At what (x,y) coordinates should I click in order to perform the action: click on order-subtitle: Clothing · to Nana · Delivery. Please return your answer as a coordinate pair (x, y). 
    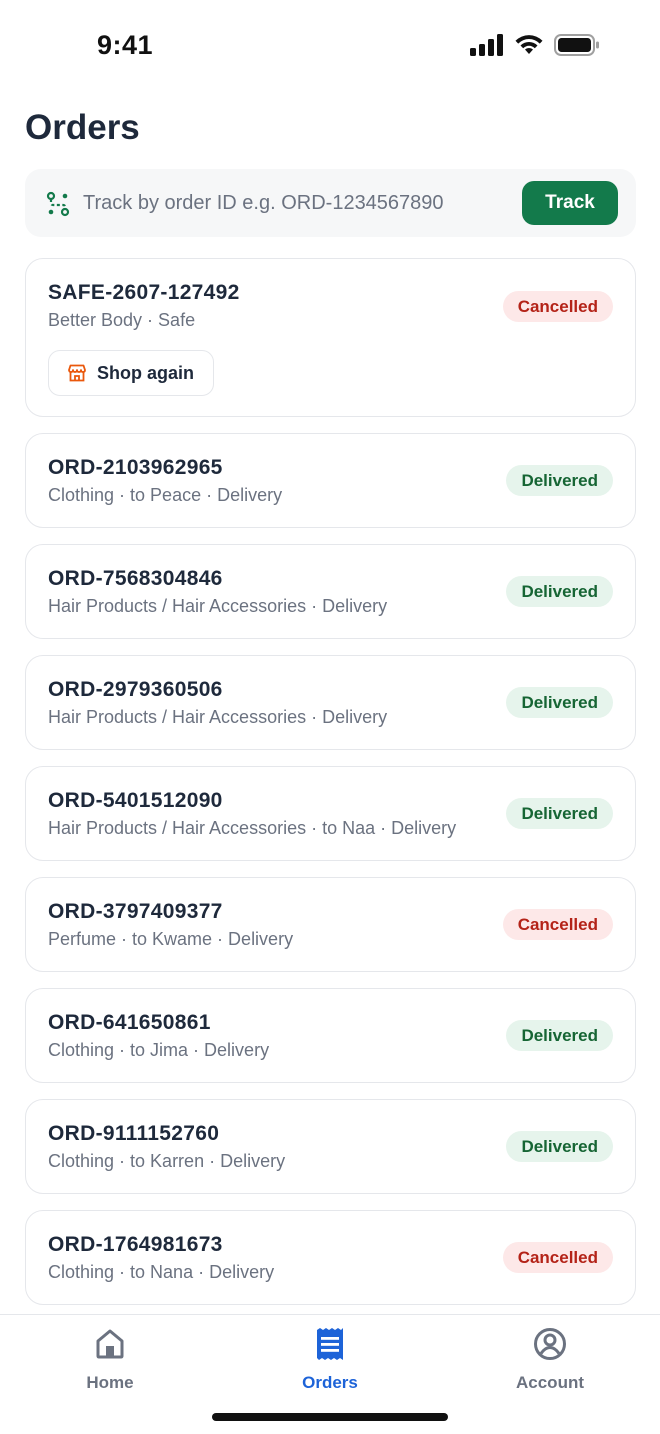
    Looking at the image, I should click on (161, 1272).